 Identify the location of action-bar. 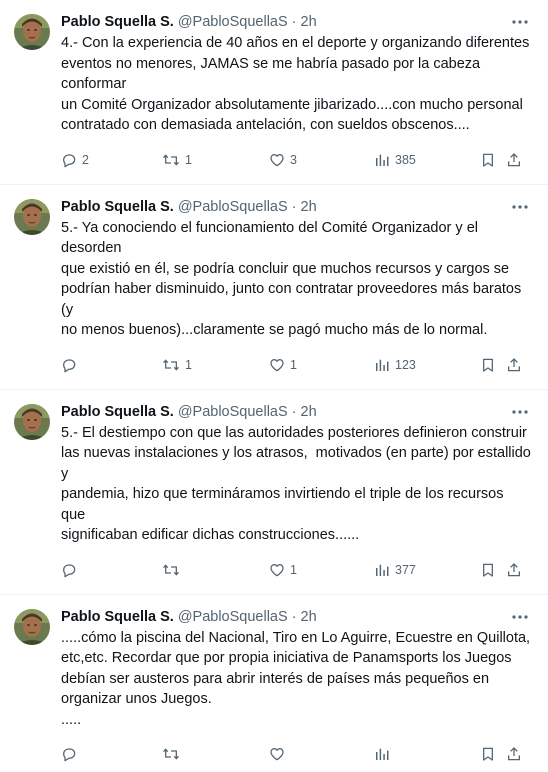
(298, 754).